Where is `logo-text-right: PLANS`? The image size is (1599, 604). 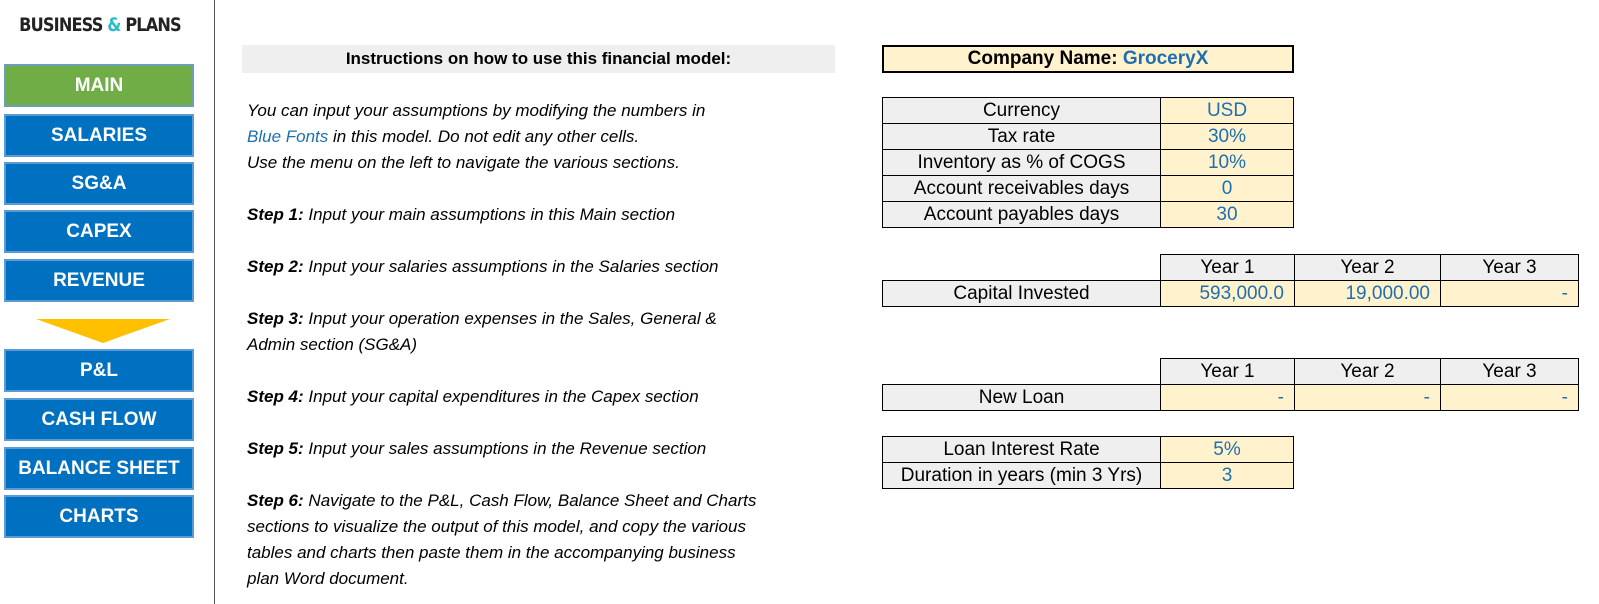 logo-text-right: PLANS is located at coordinates (153, 25).